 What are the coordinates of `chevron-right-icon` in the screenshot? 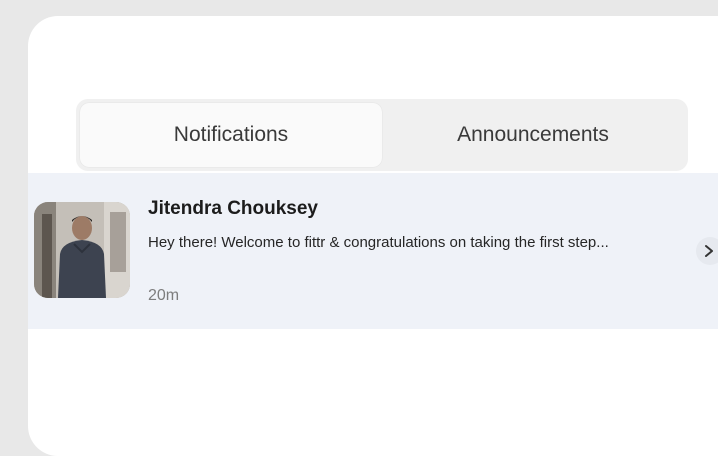 It's located at (707, 251).